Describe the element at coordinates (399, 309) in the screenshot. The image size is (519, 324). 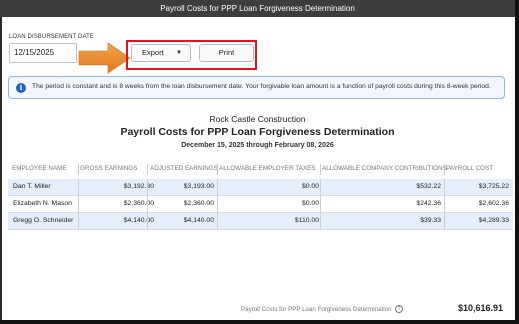
I see `help-icon: ?` at that location.